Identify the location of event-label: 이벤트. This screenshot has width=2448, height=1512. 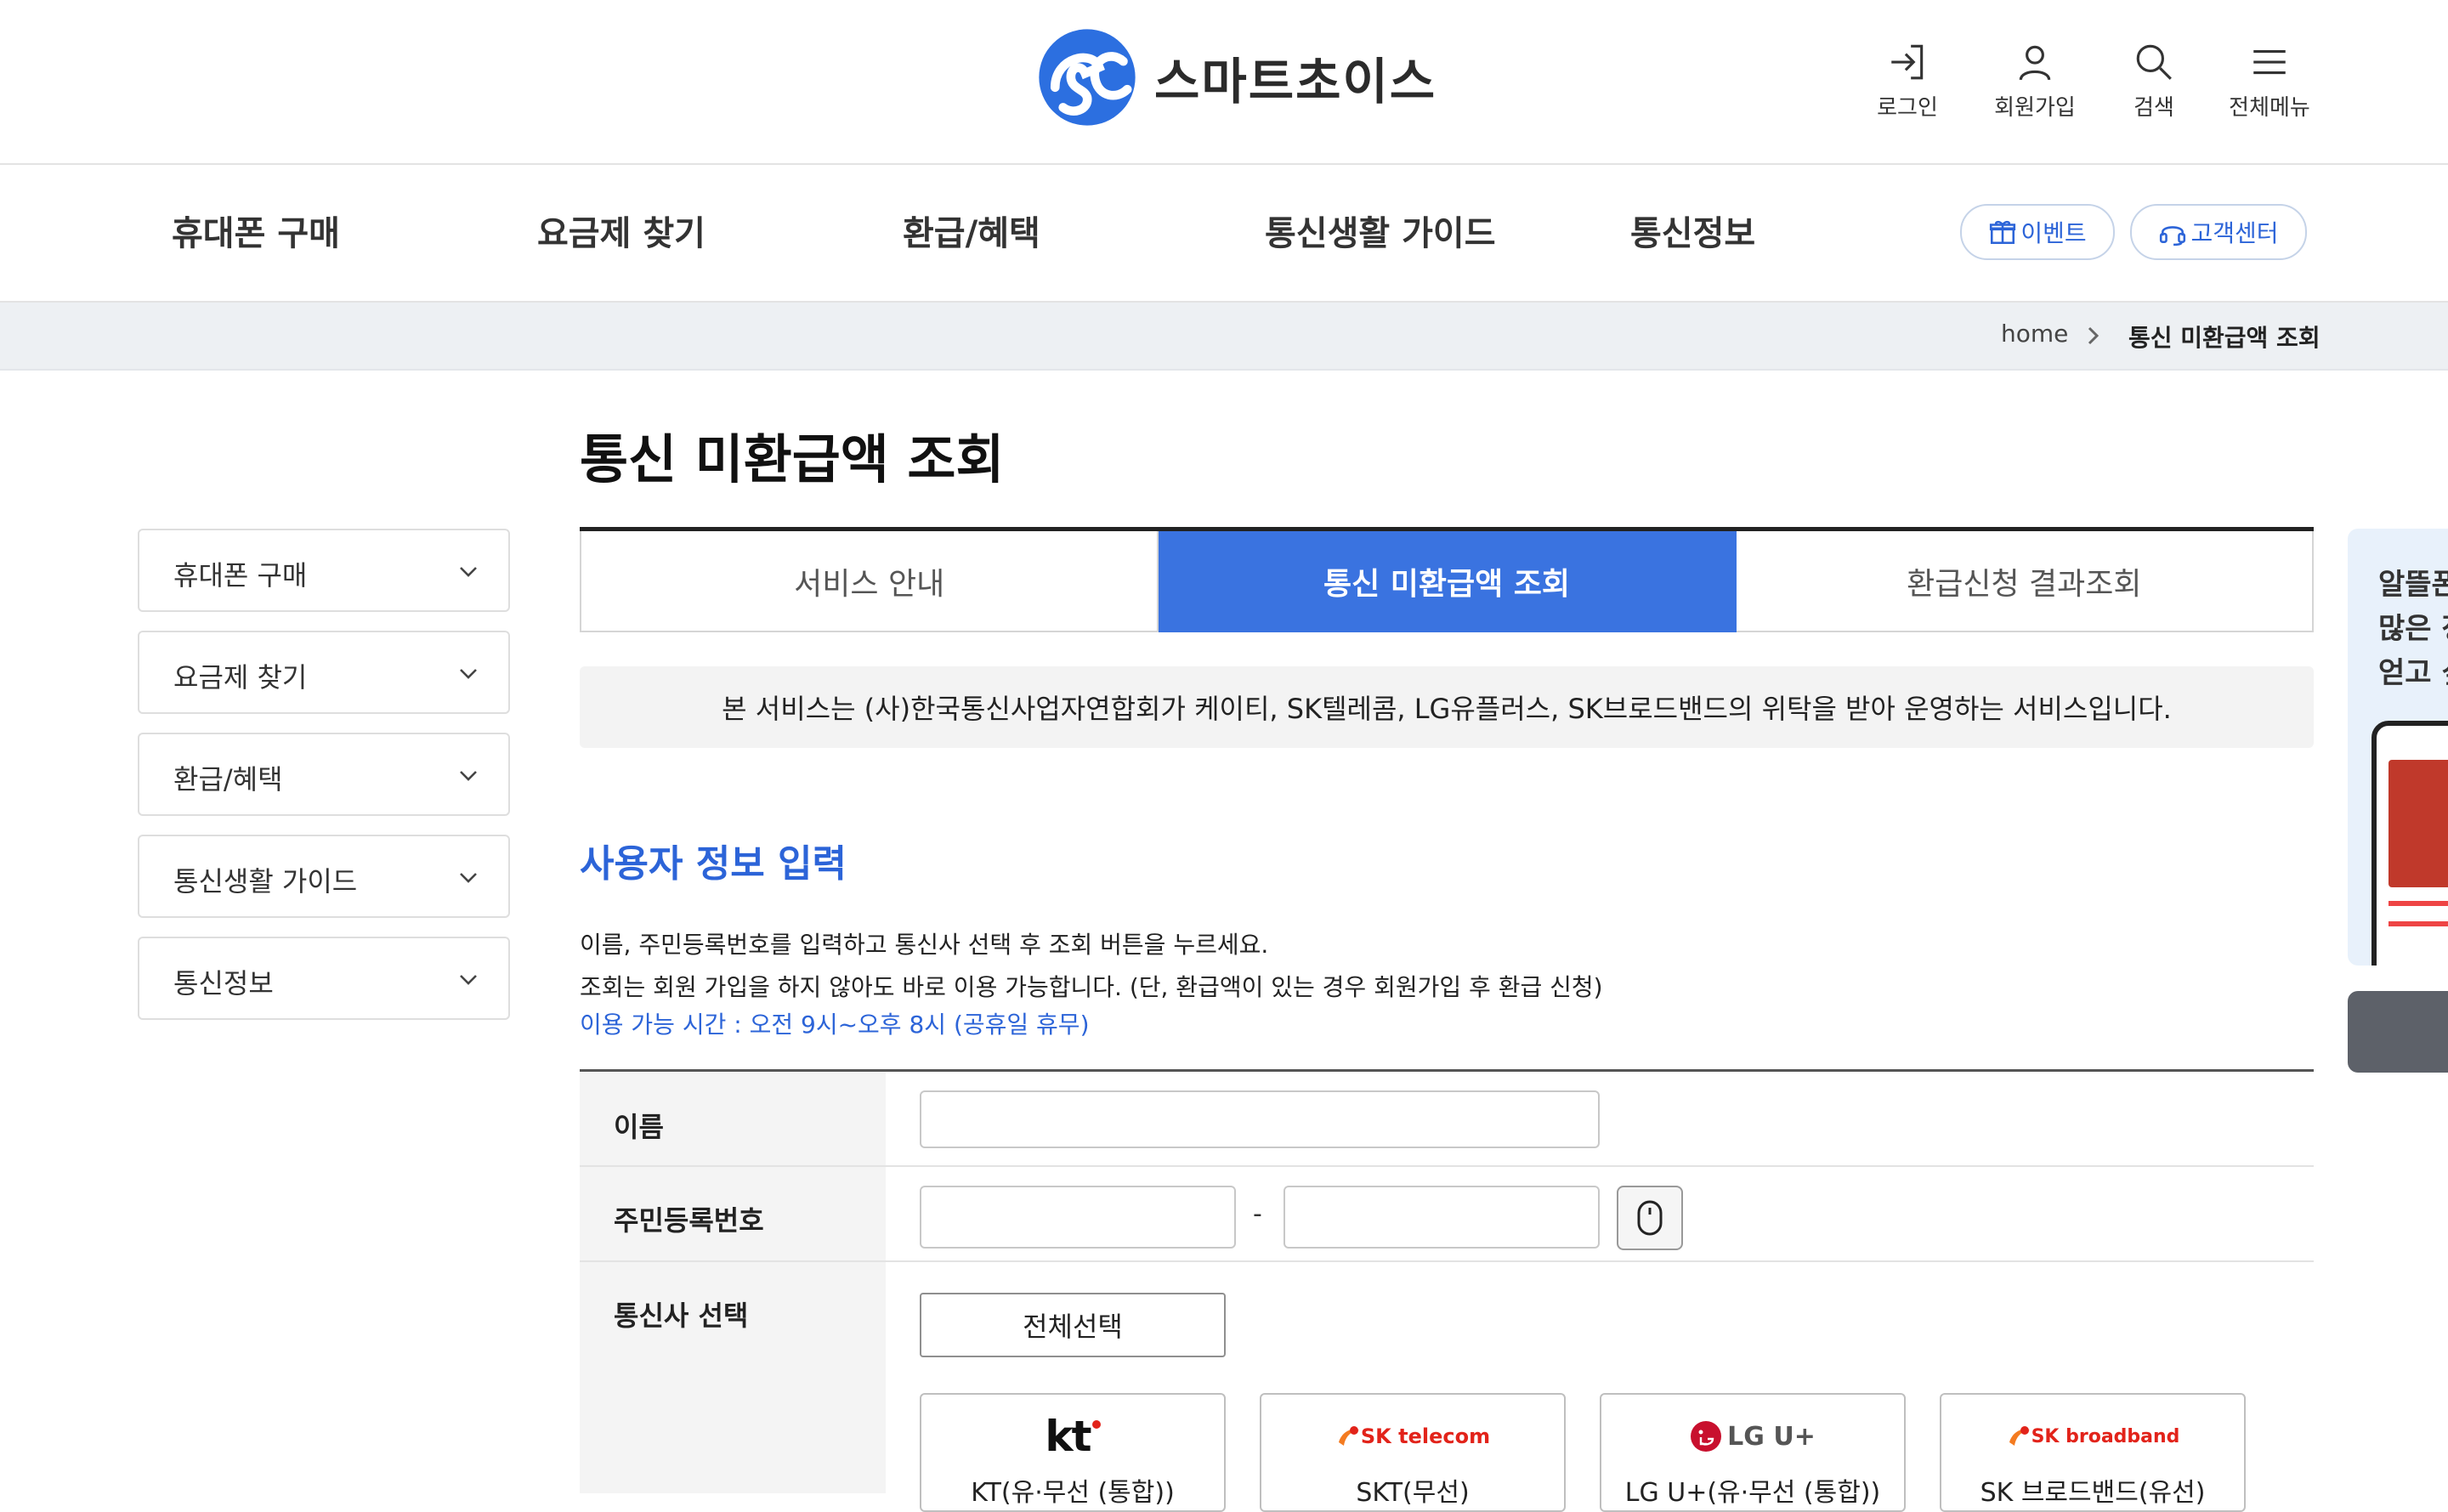
(2053, 233).